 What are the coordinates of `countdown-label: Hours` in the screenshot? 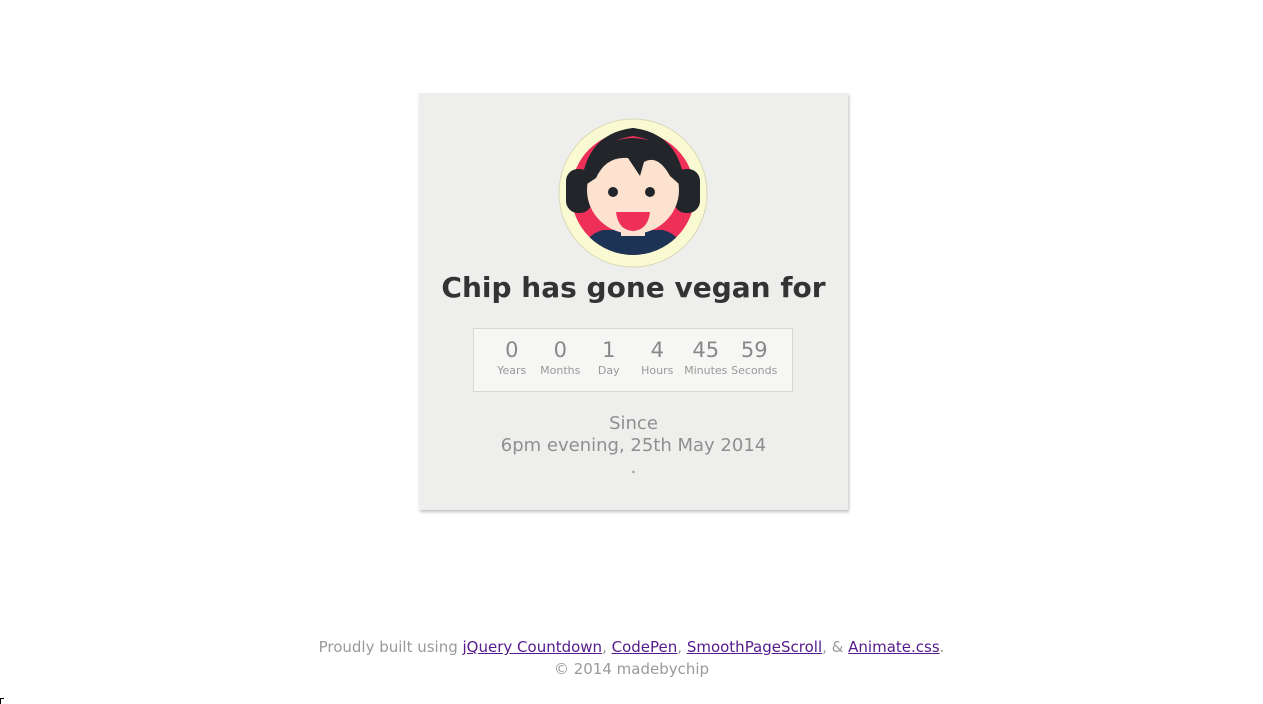 It's located at (657, 370).